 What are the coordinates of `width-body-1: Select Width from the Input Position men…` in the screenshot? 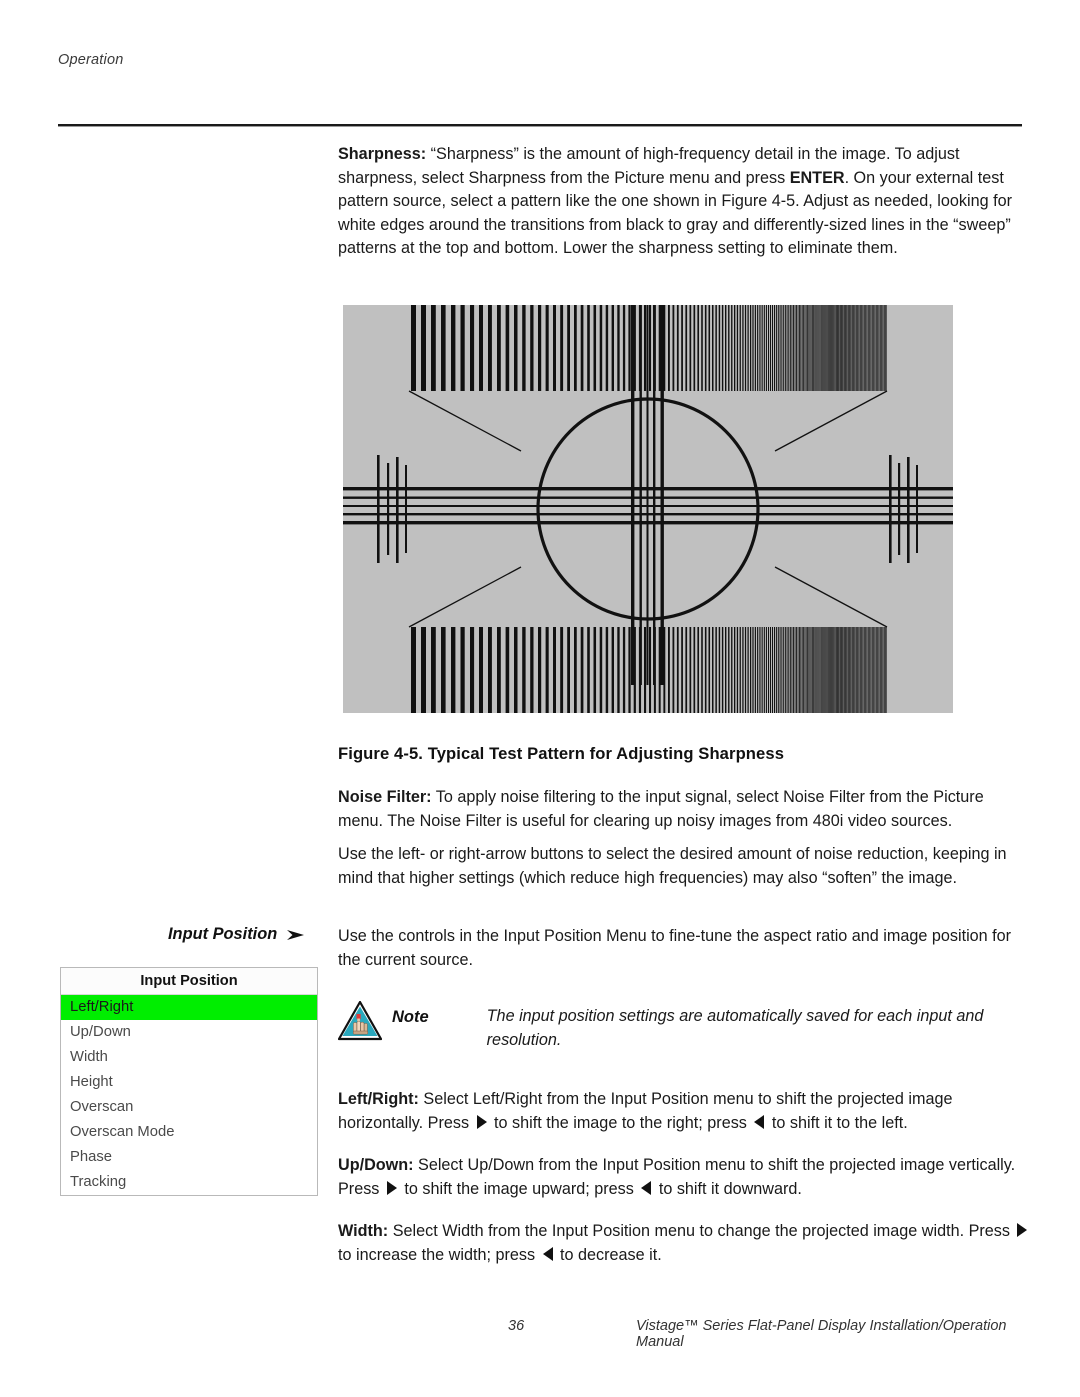 It's located at (701, 1231).